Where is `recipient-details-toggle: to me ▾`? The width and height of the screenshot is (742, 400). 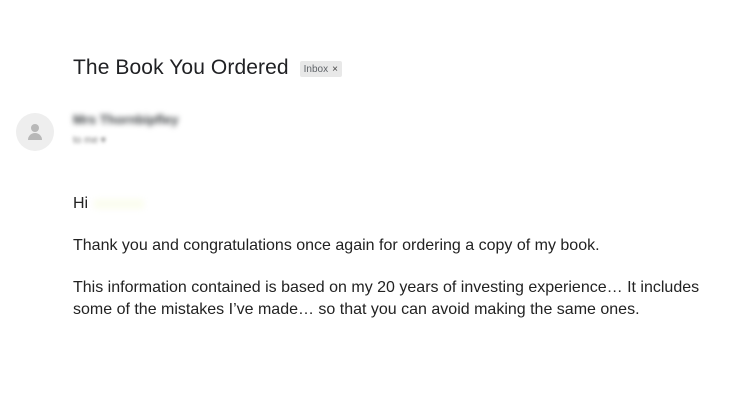 recipient-details-toggle: to me ▾ is located at coordinates (89, 140).